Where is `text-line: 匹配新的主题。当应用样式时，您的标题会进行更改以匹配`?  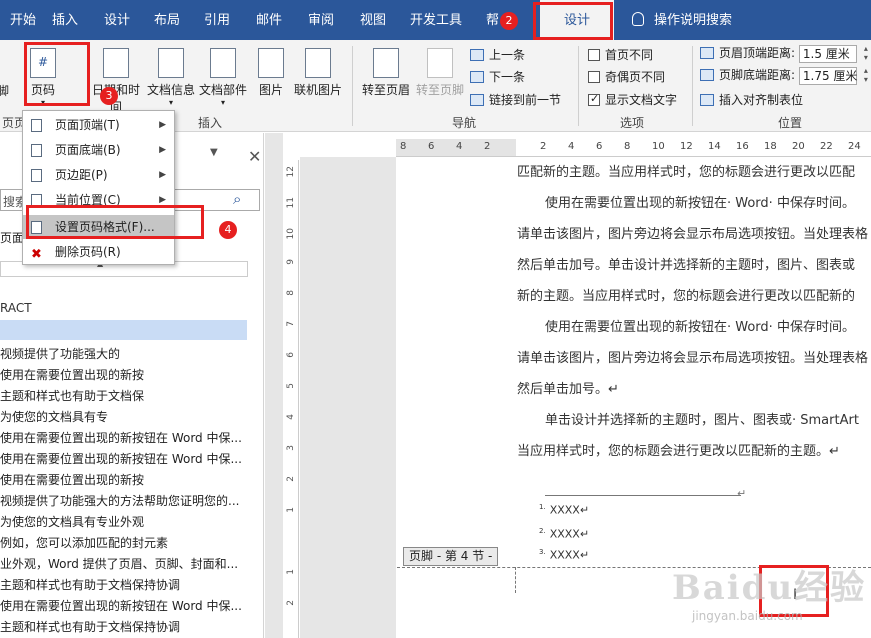
text-line: 匹配新的主题。当应用样式时，您的标题会进行更改以匹配 is located at coordinates (686, 172).